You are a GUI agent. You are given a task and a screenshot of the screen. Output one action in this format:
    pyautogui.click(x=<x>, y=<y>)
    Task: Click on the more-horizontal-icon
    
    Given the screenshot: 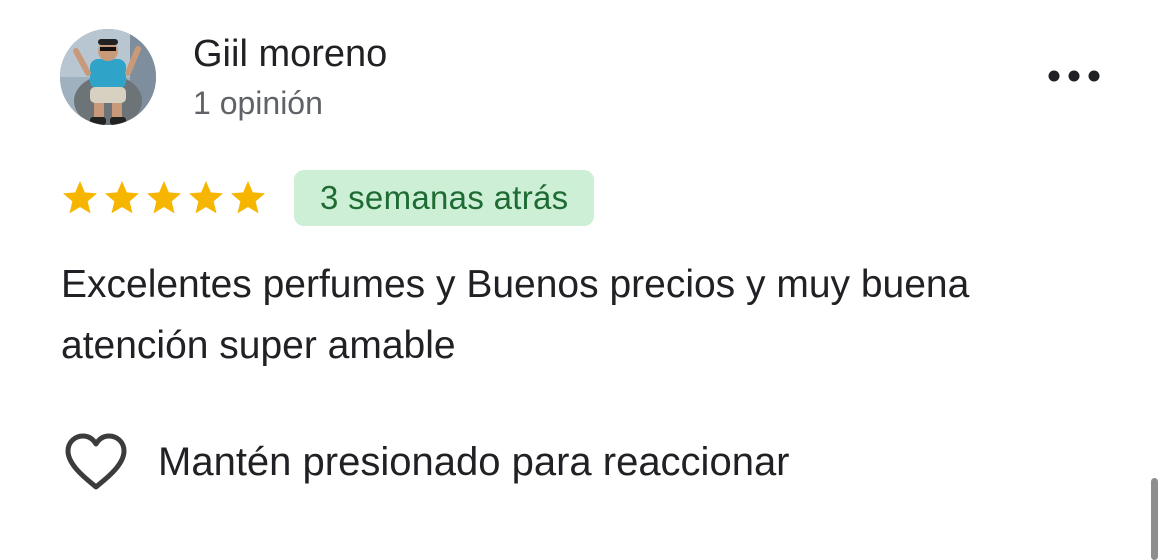 What is the action you would take?
    pyautogui.click(x=1074, y=76)
    